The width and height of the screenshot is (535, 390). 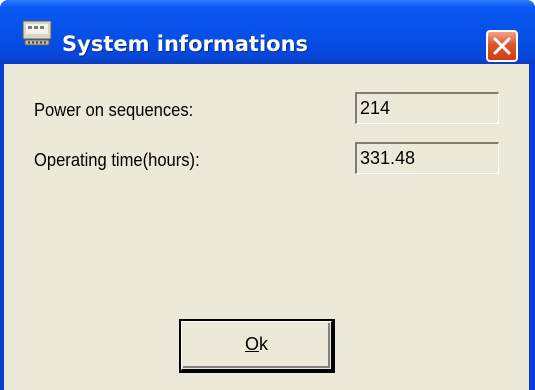 What do you see at coordinates (185, 44) in the screenshot?
I see `window-title: System informations` at bounding box center [185, 44].